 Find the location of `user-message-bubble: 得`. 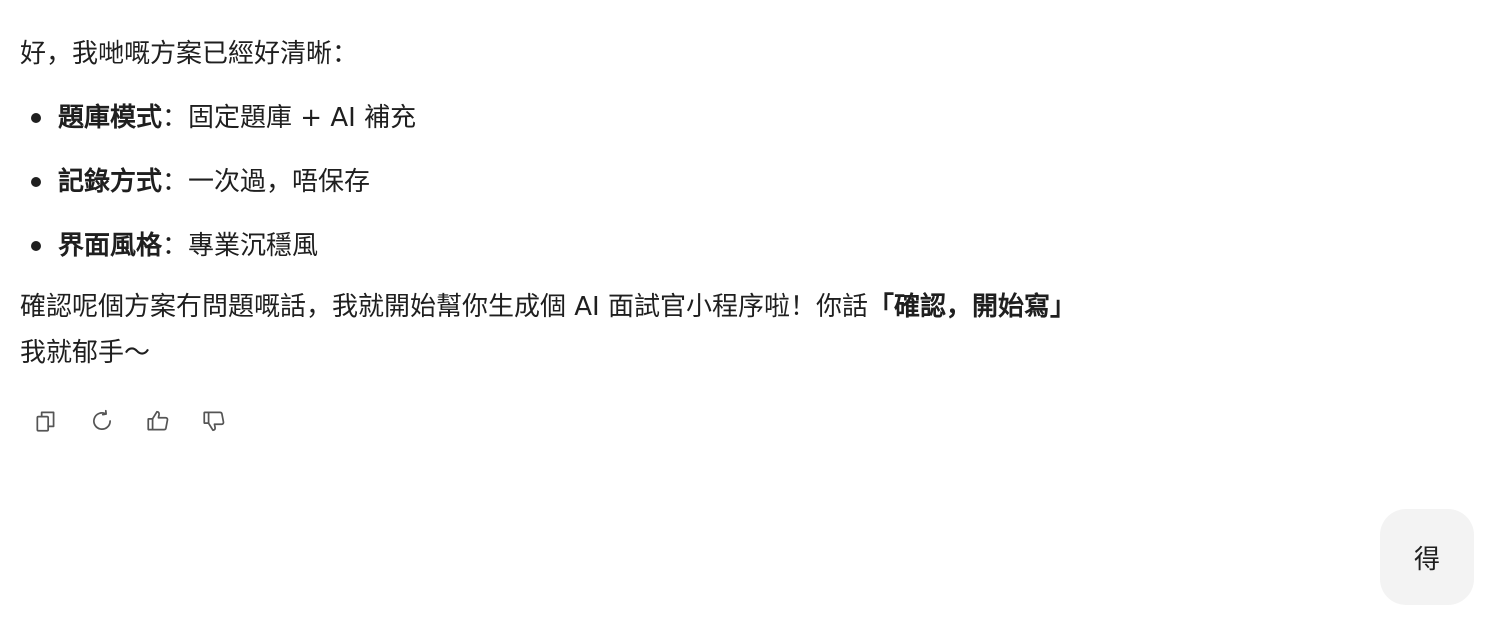

user-message-bubble: 得 is located at coordinates (1427, 557).